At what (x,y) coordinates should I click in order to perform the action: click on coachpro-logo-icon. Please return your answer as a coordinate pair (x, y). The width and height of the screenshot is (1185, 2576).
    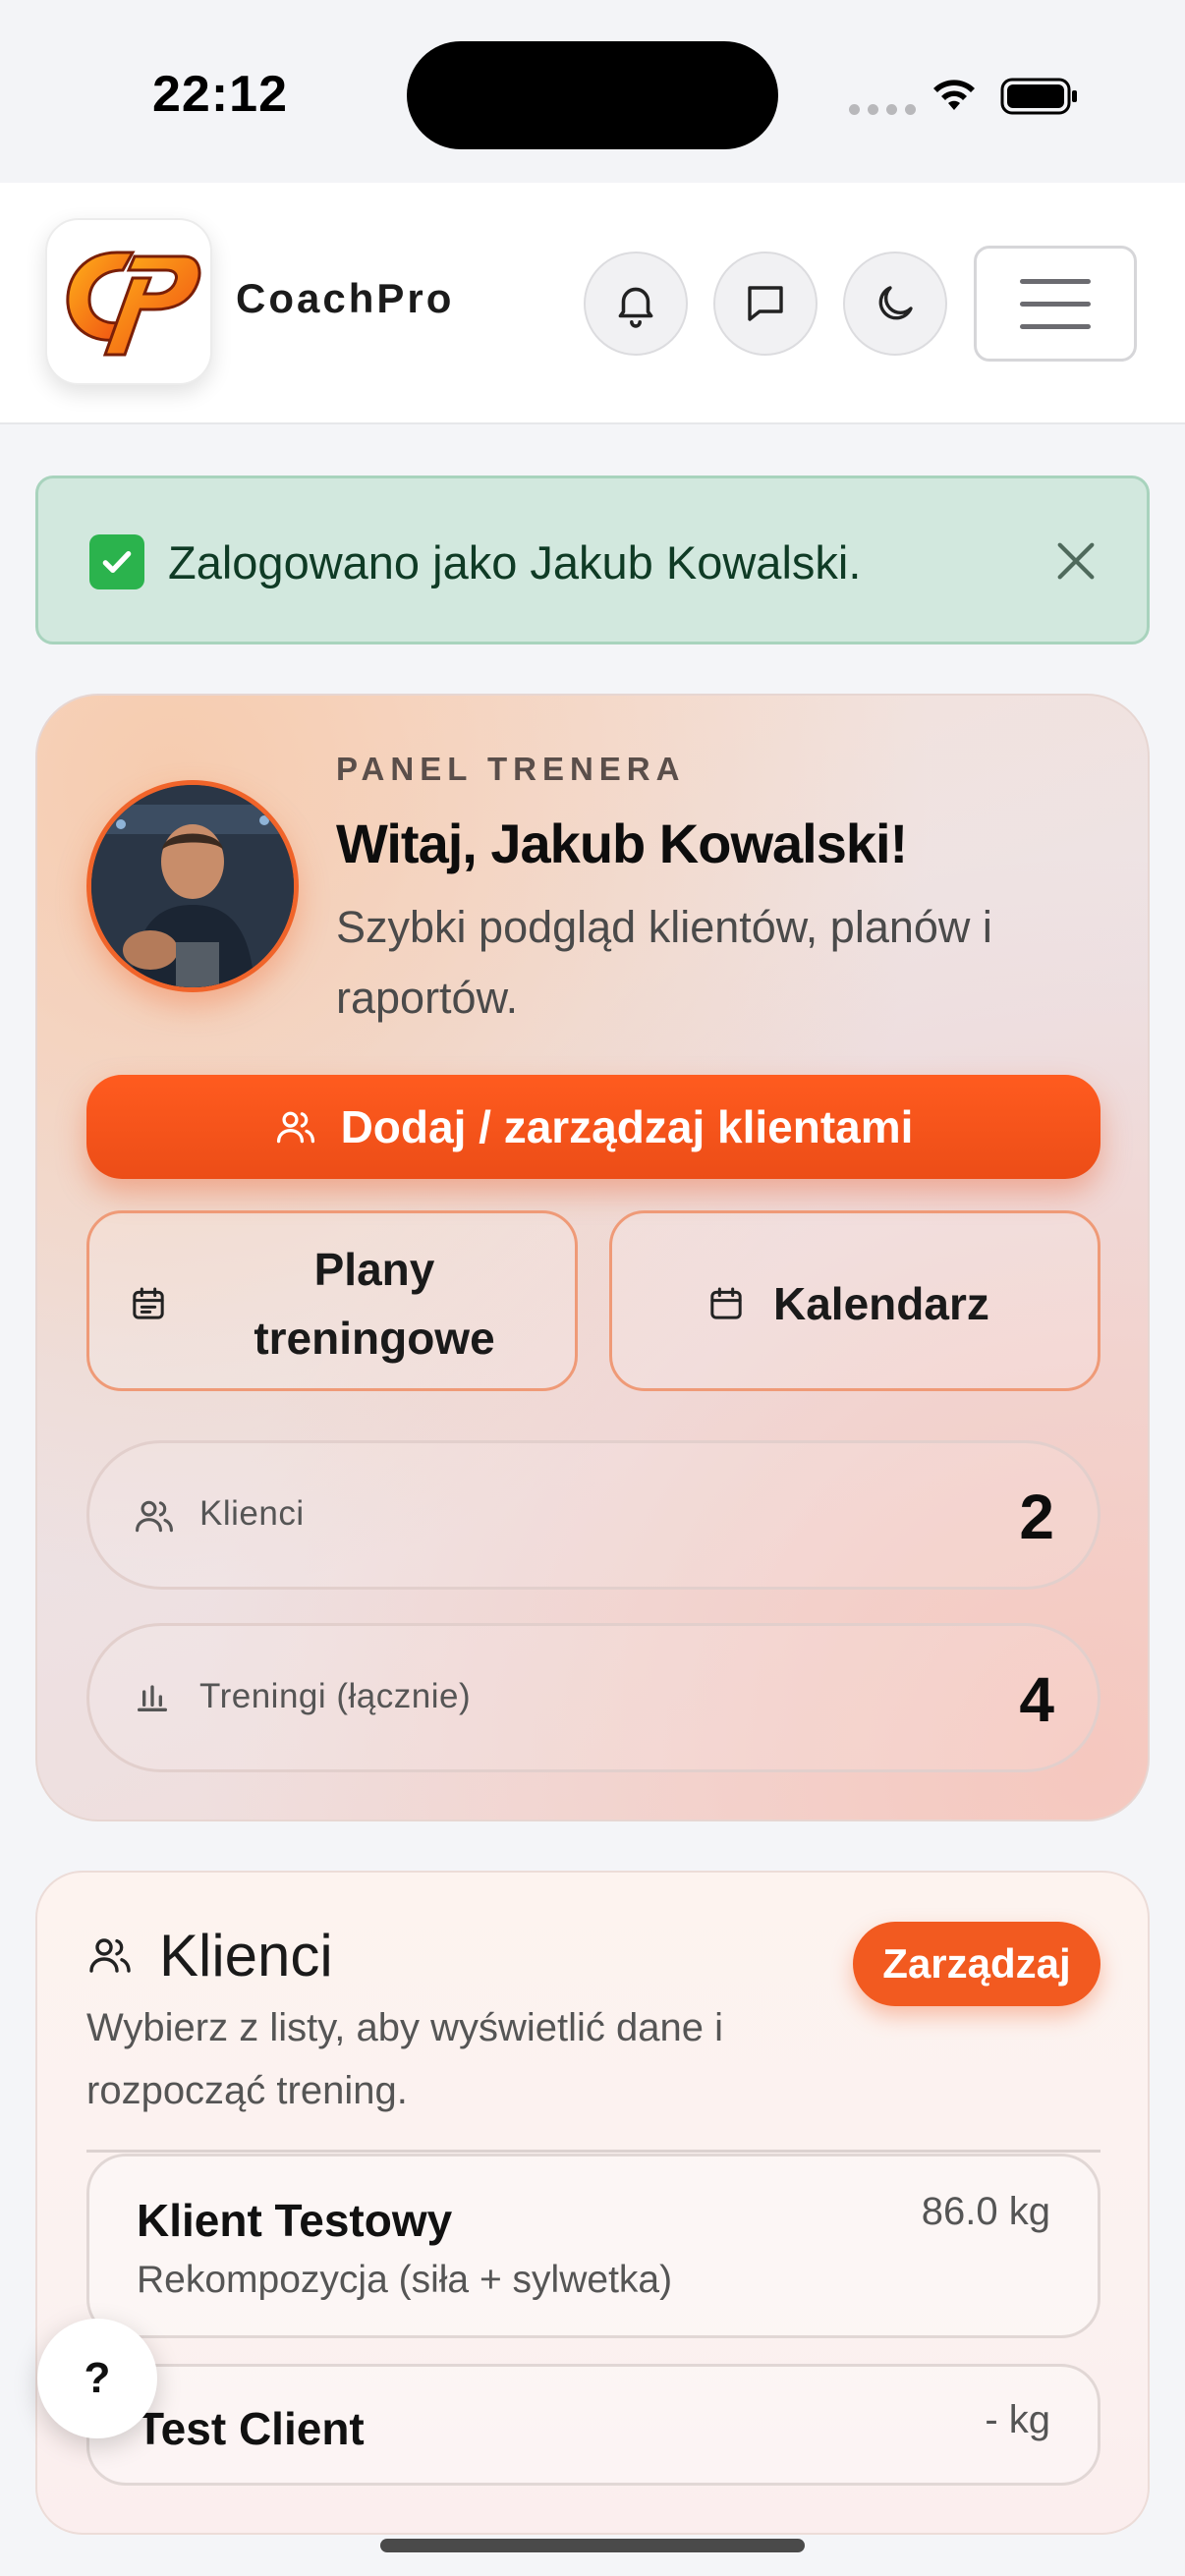
    Looking at the image, I should click on (134, 304).